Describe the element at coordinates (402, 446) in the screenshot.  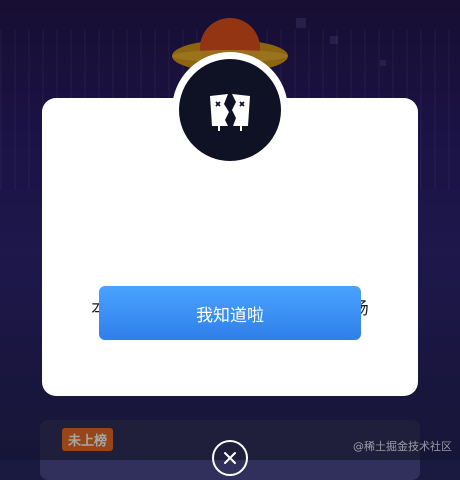
I see `watermark: @稀土掘金技术社区` at that location.